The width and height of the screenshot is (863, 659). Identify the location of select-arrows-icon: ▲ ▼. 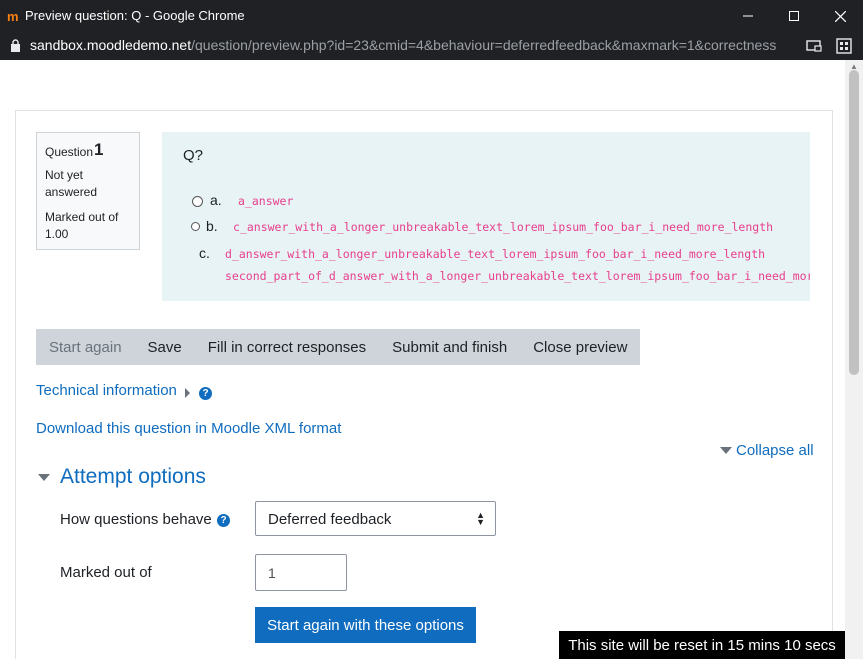
(480, 518).